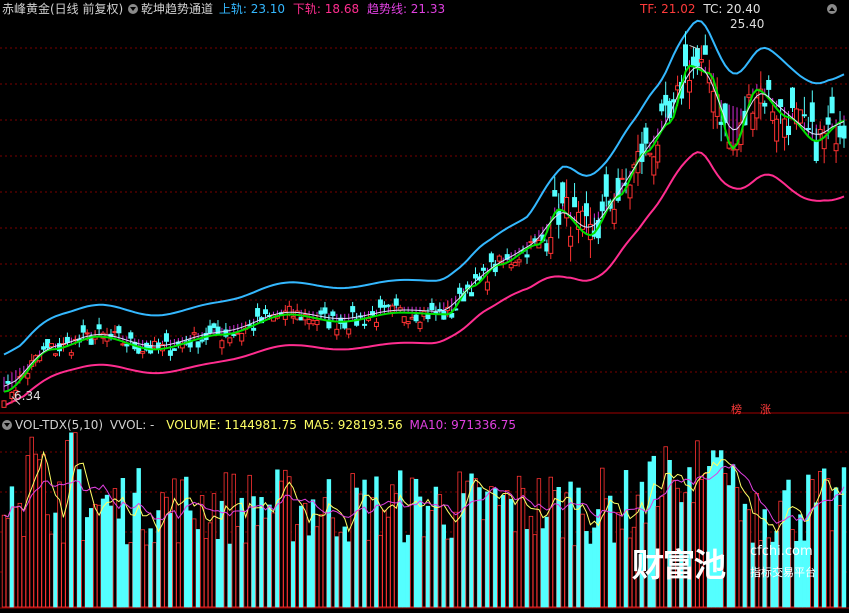 This screenshot has width=849, height=613. I want to click on trend-line-value: 趋势线: 21.33, so click(406, 9).